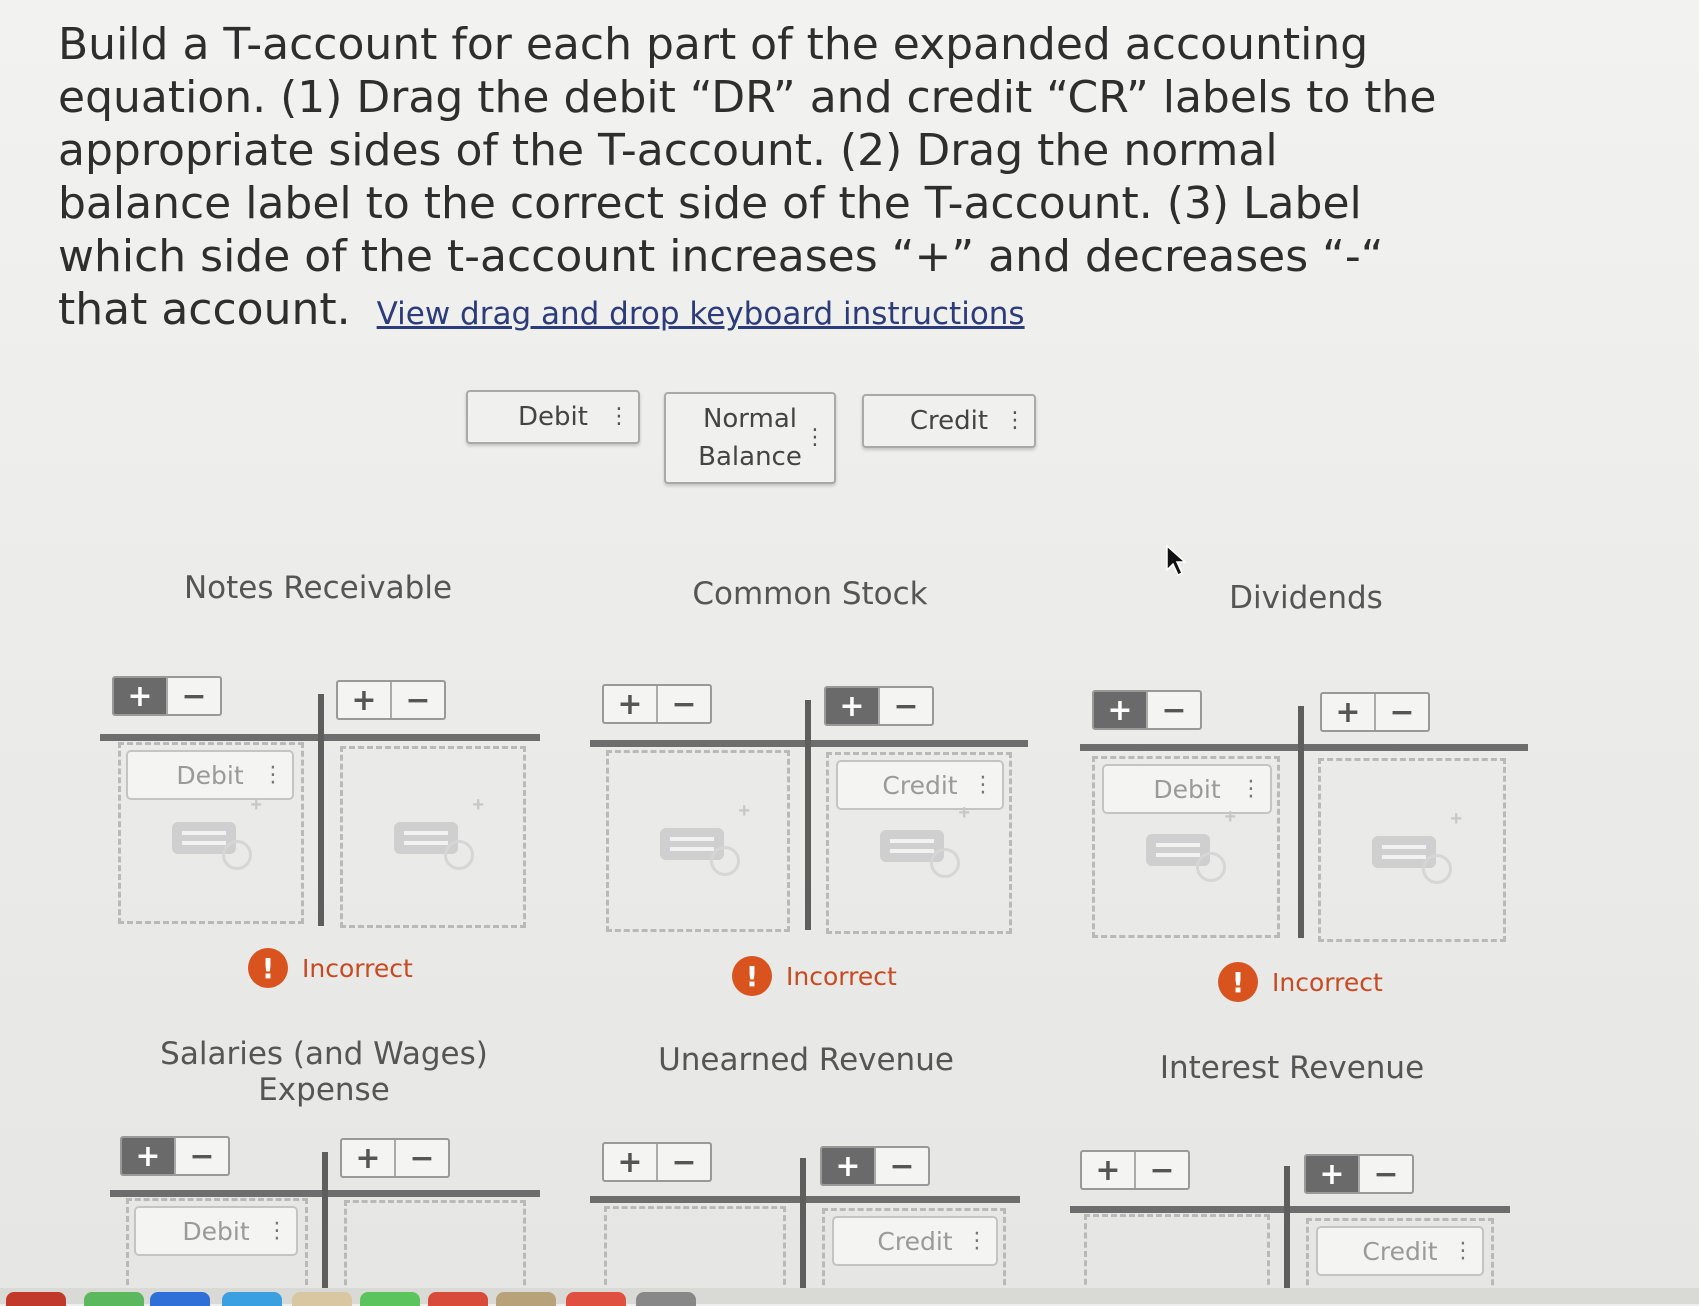 The image size is (1699, 1306). I want to click on draggable-chip-debit: Debit ⋮, so click(553, 417).